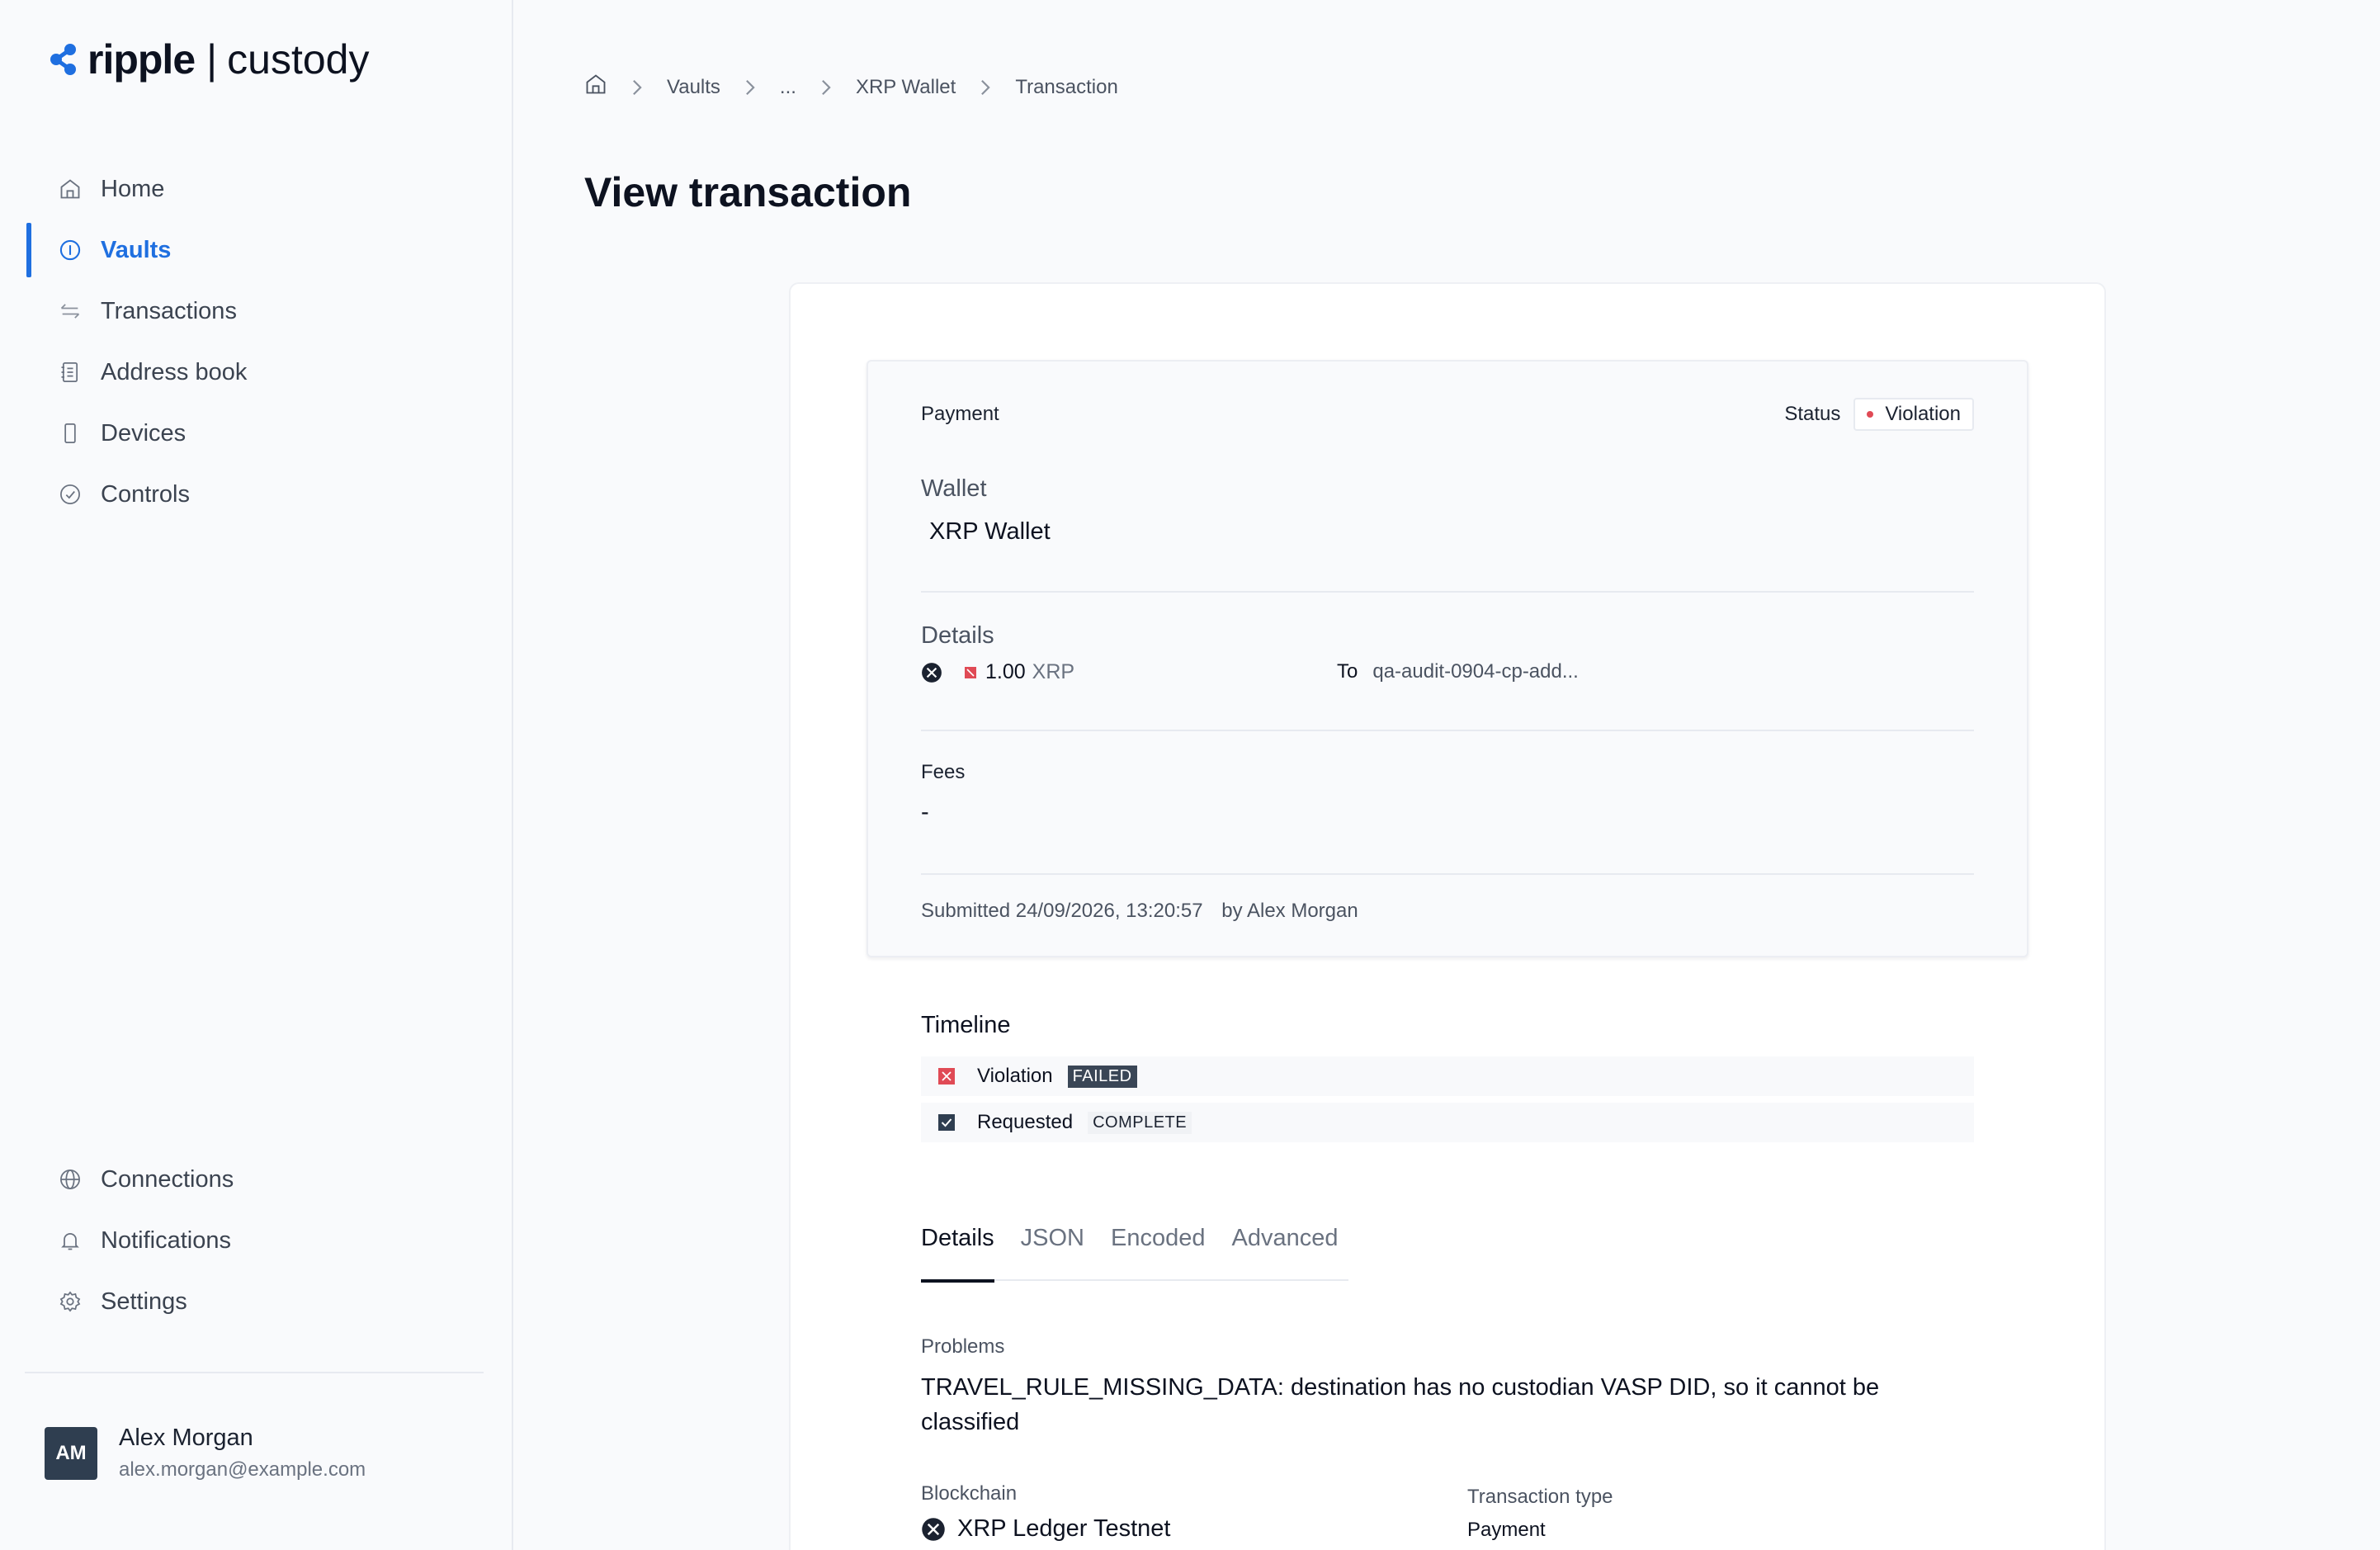  I want to click on xrp-ledger-icon, so click(933, 1529).